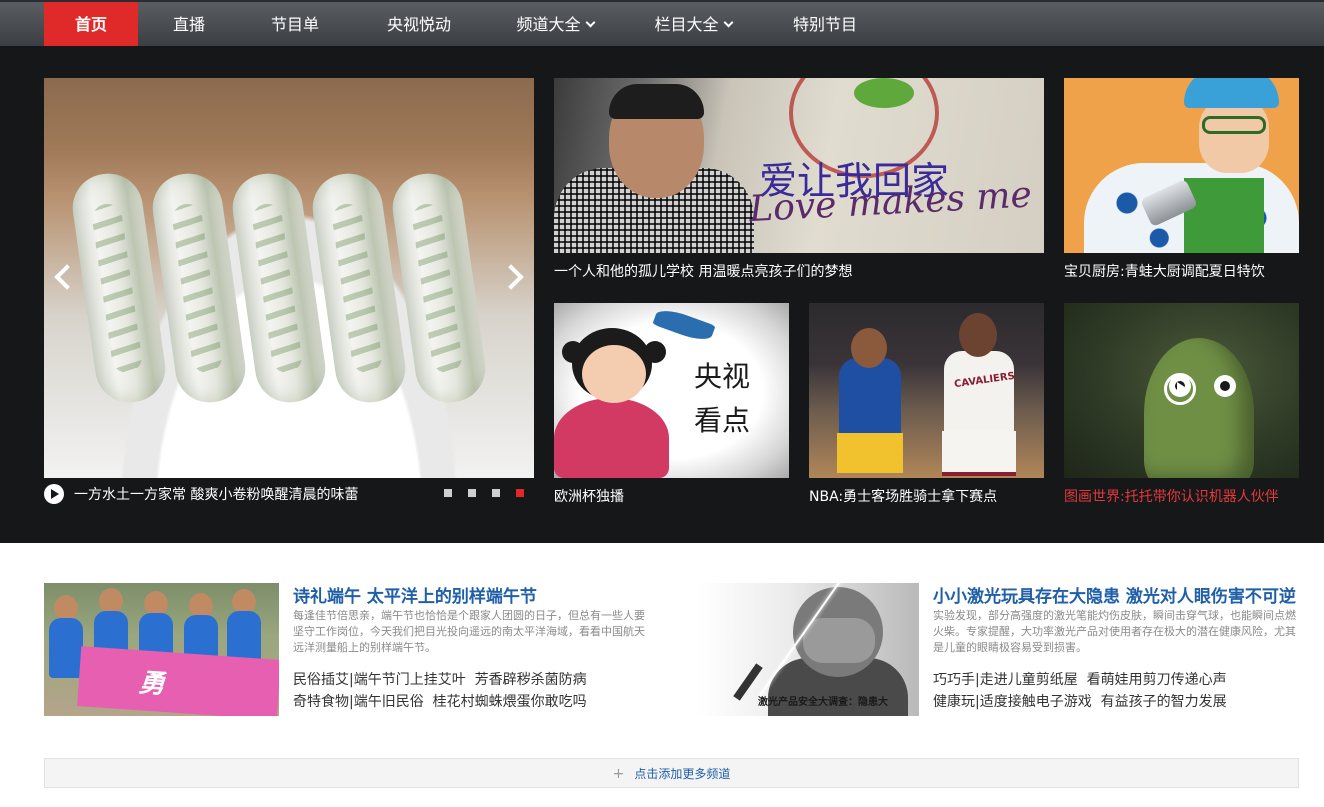  I want to click on news-dragon-boat-image: 勇, so click(161, 649).